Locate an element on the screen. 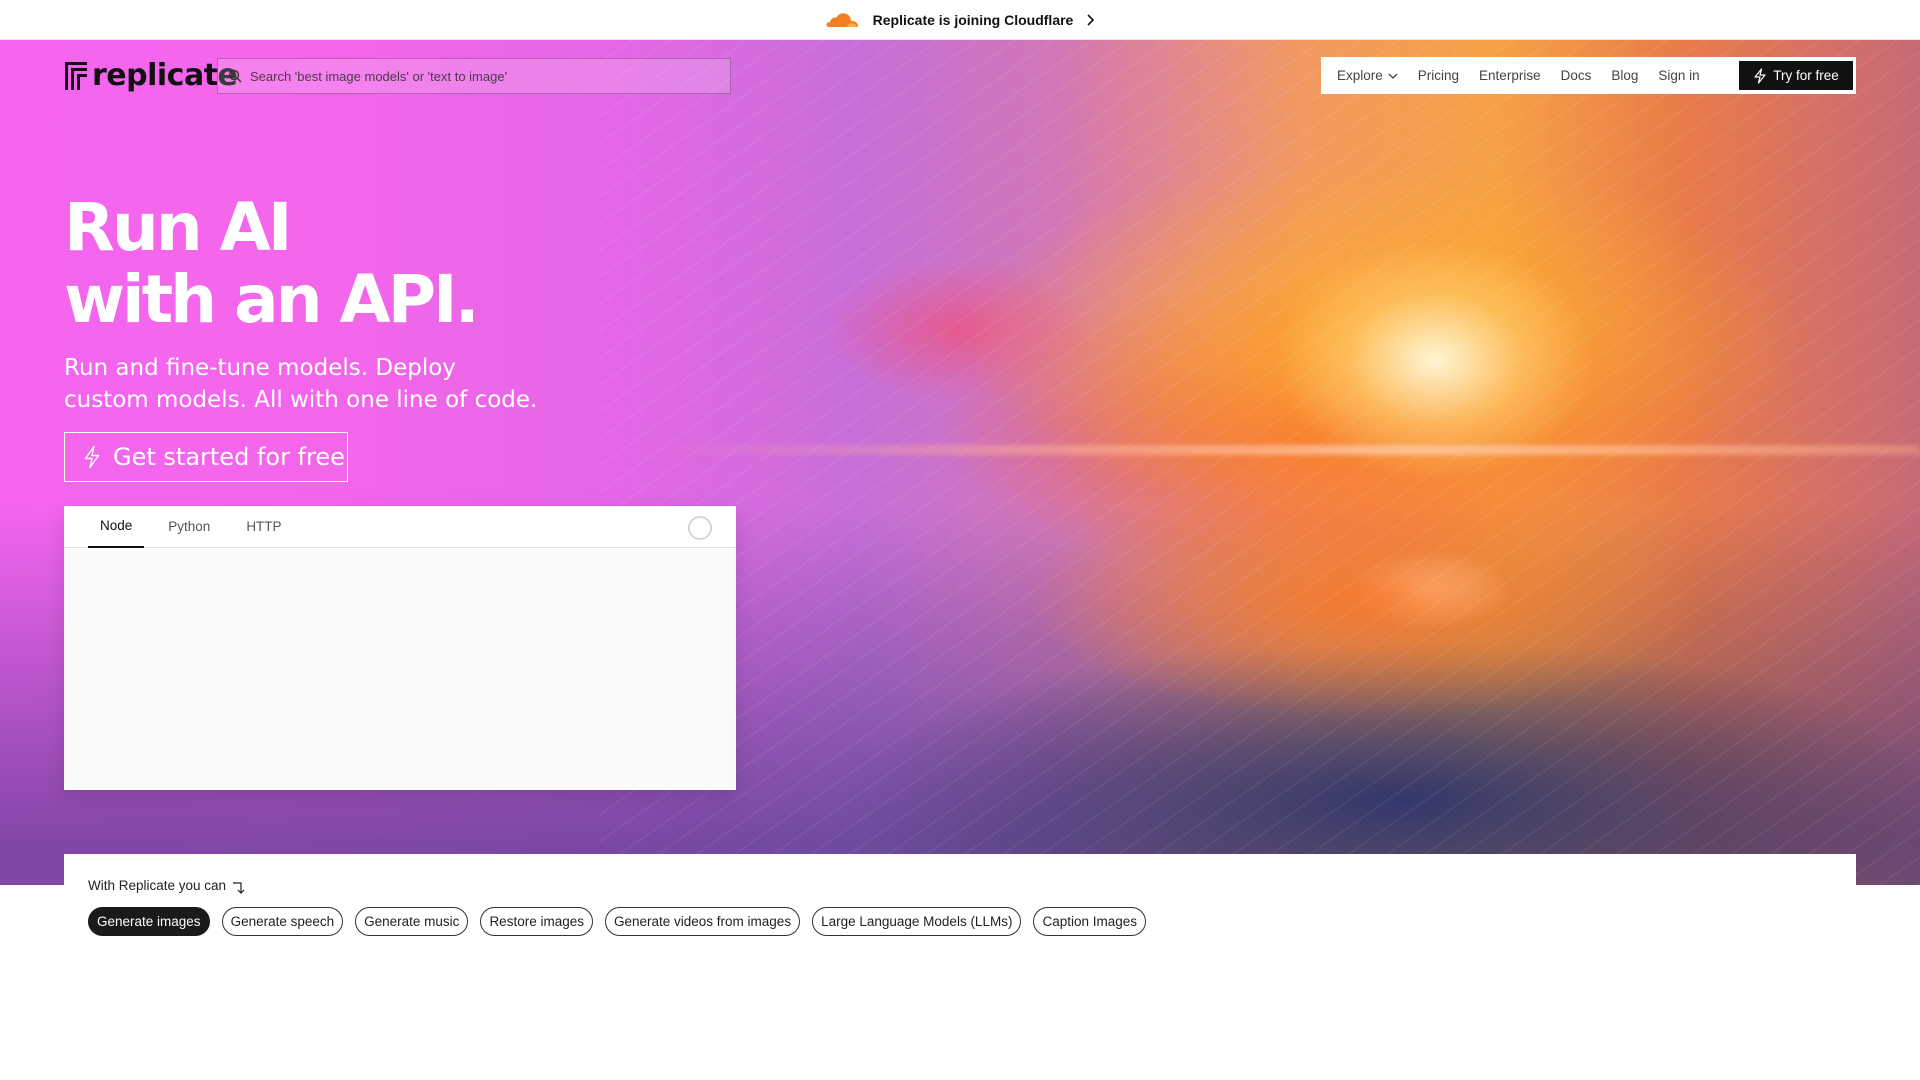 This screenshot has width=1920, height=1080. hero-headline: Run AI with an API. is located at coordinates (272, 263).